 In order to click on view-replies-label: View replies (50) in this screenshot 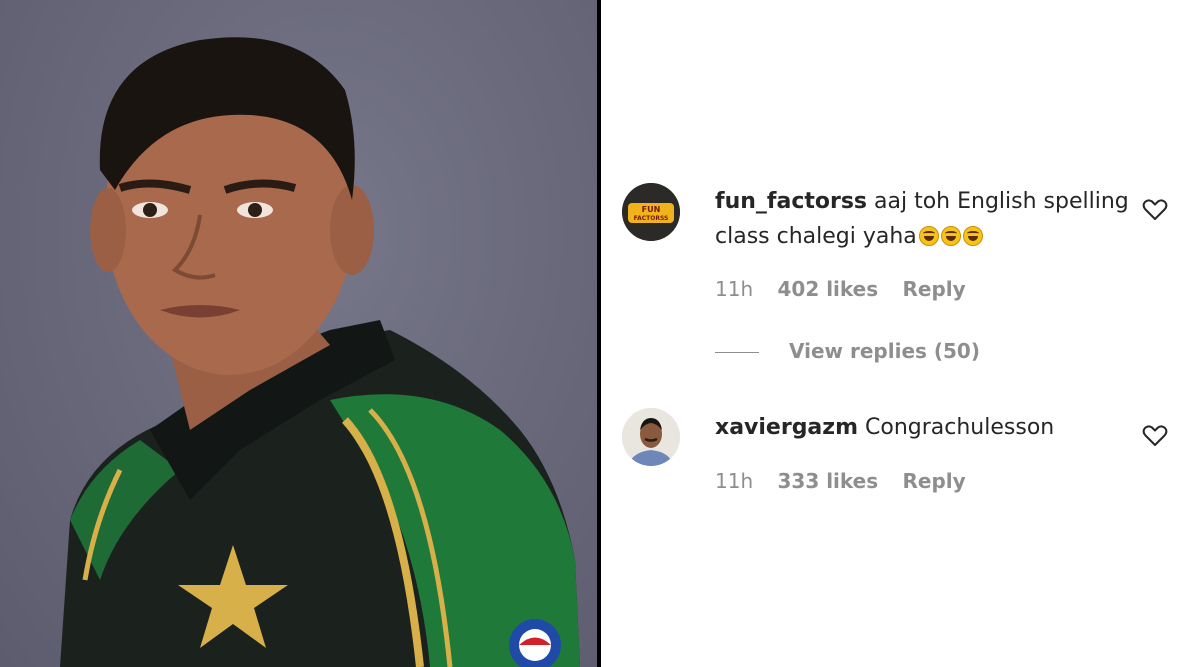, I will do `click(884, 351)`.